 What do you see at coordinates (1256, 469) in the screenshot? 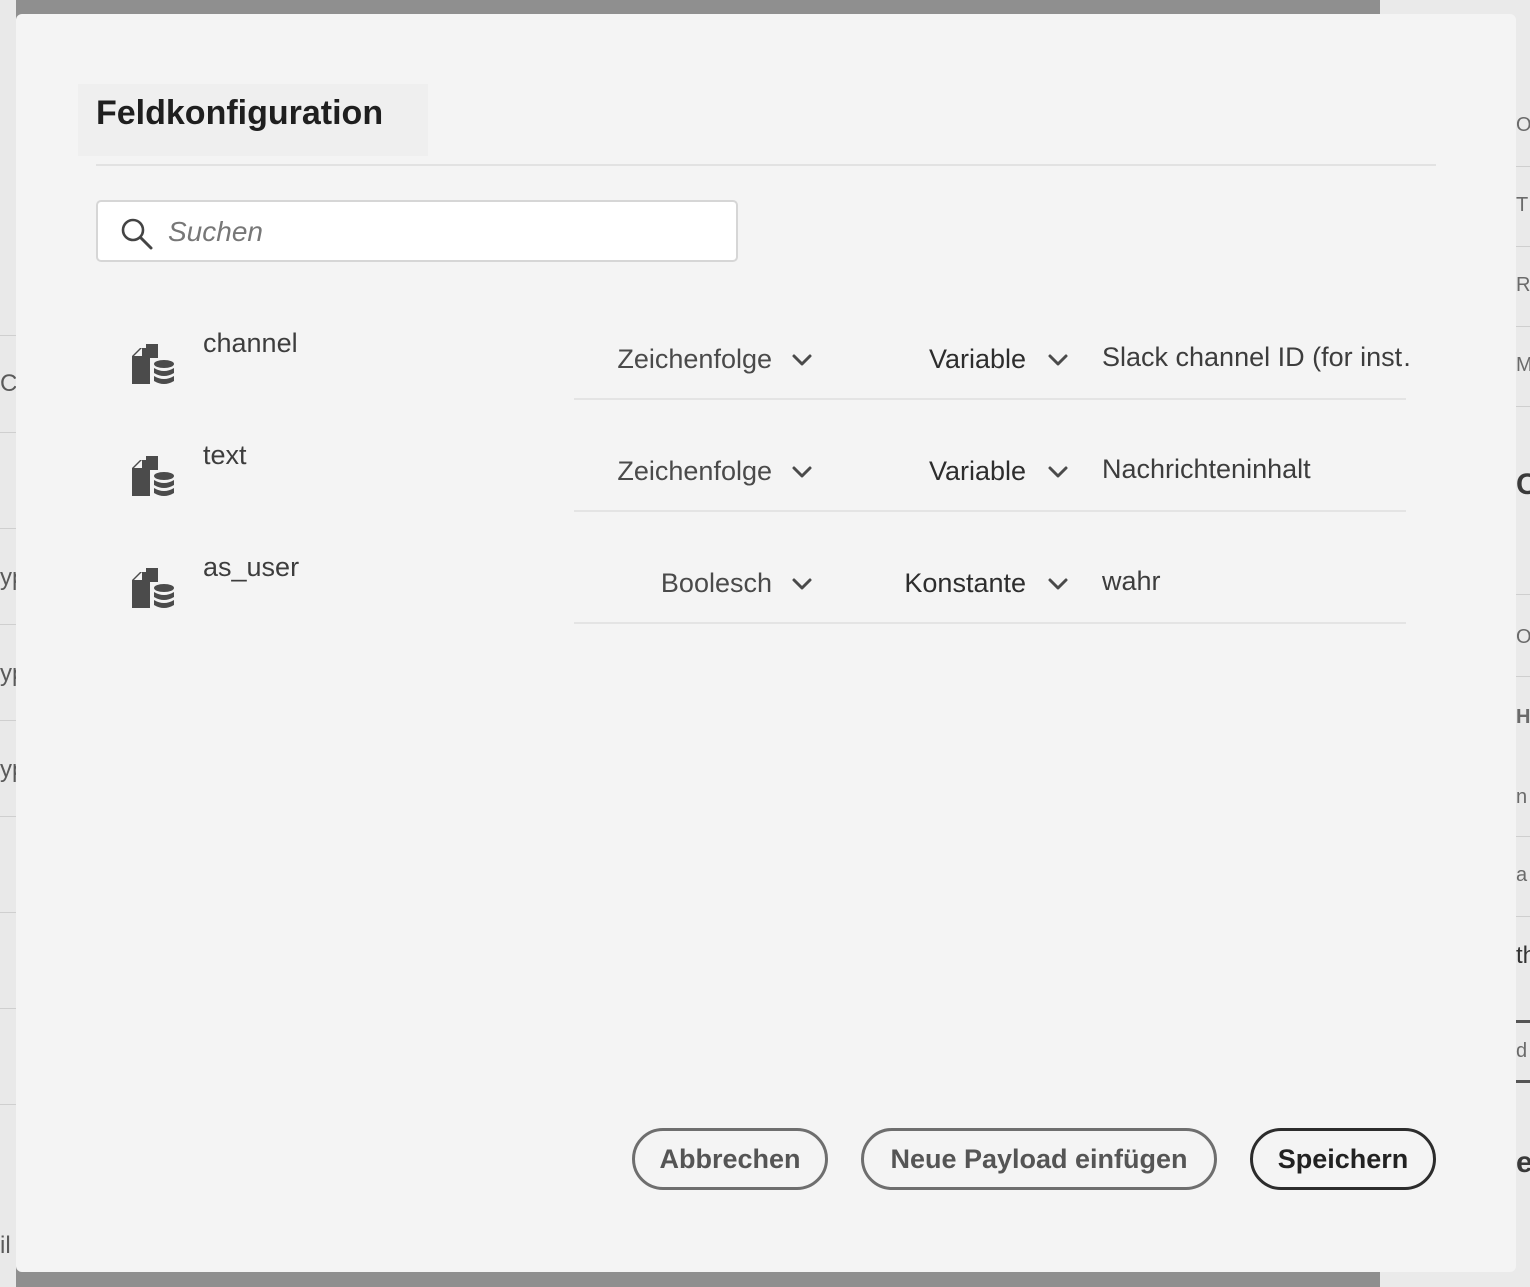
I see `field-value: Nachrichteninhalt` at bounding box center [1256, 469].